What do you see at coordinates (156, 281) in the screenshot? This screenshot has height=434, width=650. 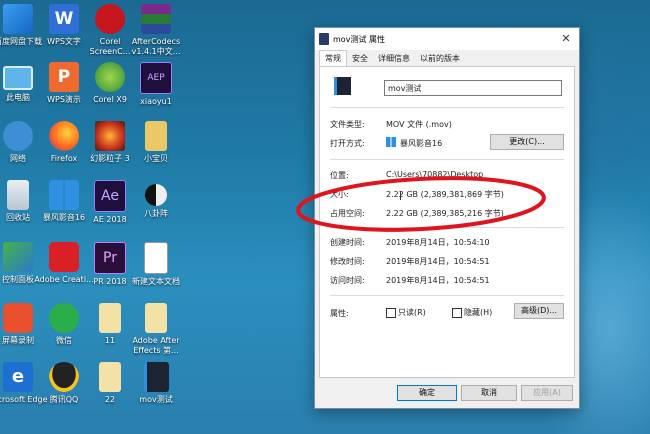 I see `icon-label: 新建文本文档` at bounding box center [156, 281].